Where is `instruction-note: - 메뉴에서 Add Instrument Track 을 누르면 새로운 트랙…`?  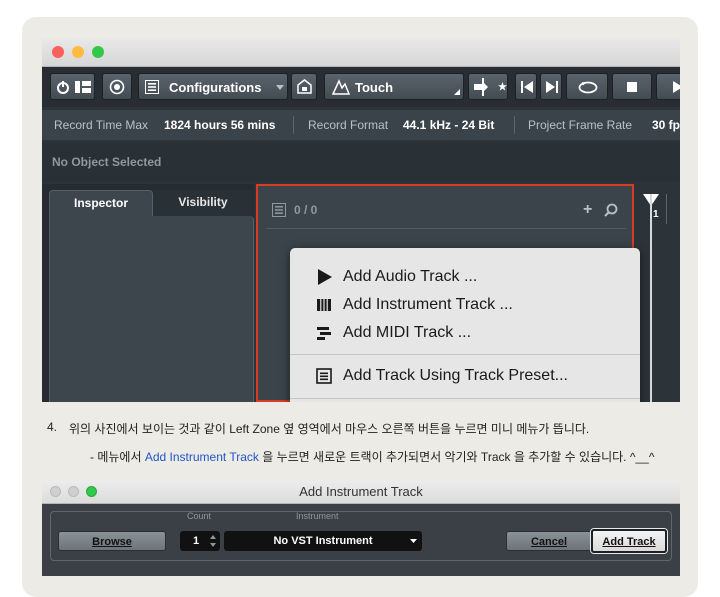
instruction-note: - 메뉴에서 Add Instrument Track 을 누르면 새로운 트랙… is located at coordinates (372, 456).